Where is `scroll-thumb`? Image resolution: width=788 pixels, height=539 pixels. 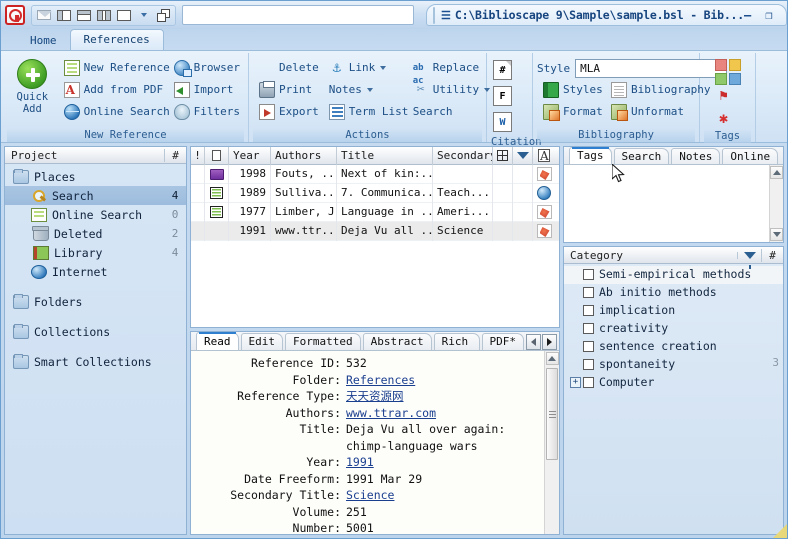
scroll-thumb is located at coordinates (552, 414).